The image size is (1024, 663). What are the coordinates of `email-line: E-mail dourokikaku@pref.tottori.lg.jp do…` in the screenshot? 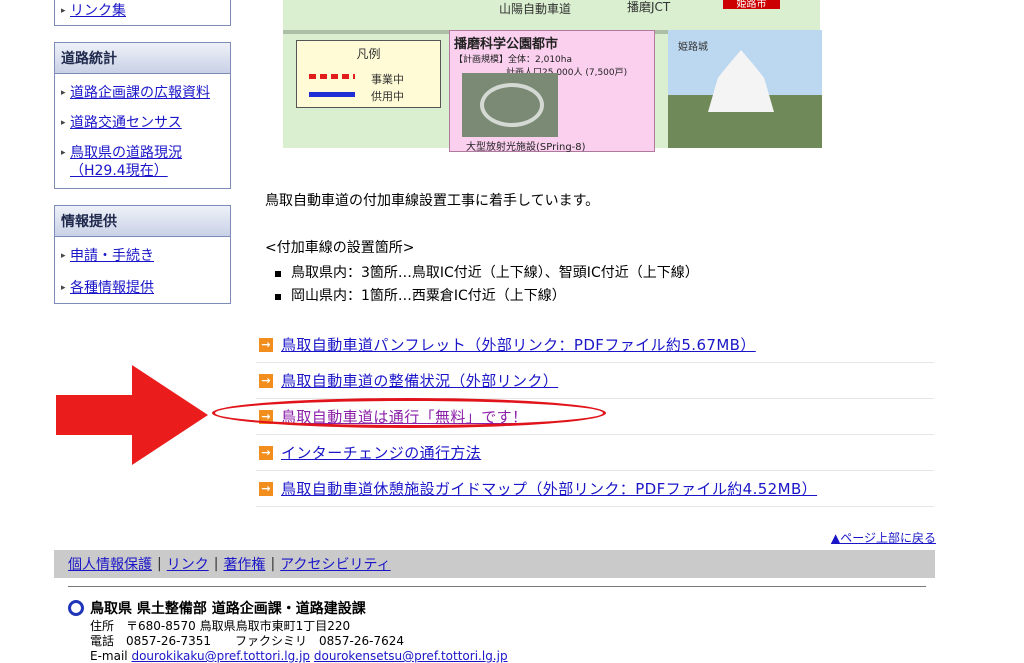 It's located at (299, 656).